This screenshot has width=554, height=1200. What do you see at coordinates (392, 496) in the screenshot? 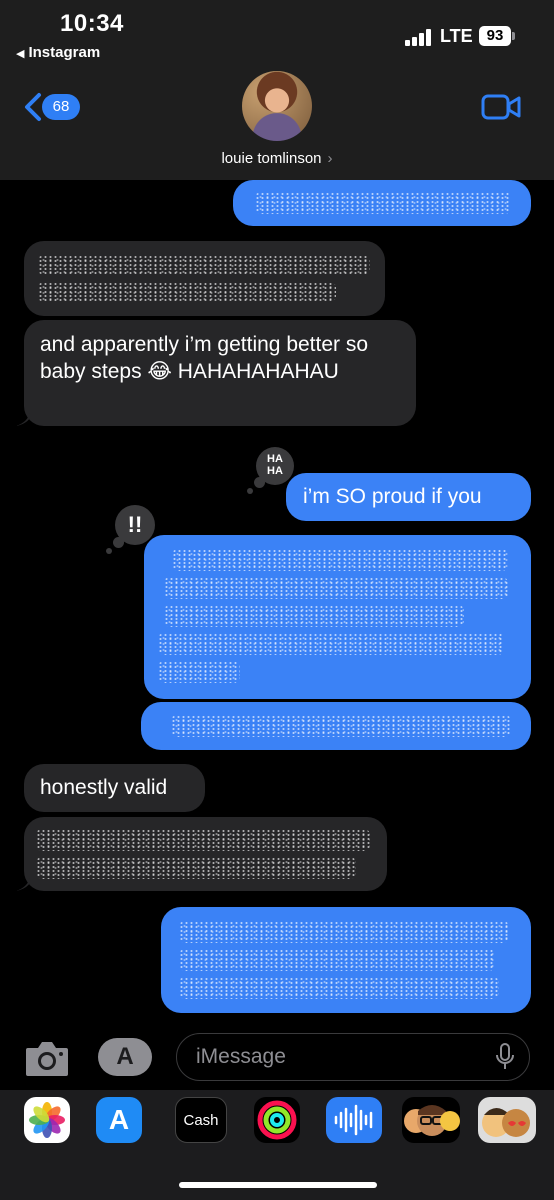
I see `message-text: i’m SO proud if you` at bounding box center [392, 496].